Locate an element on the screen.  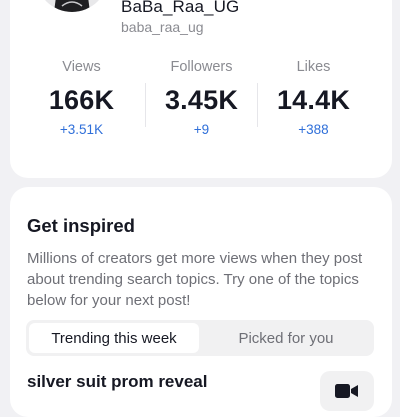
stat-label: Views is located at coordinates (81, 67).